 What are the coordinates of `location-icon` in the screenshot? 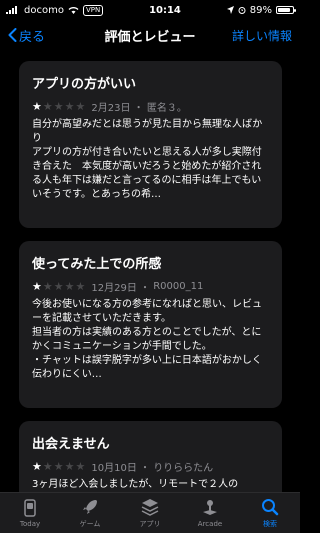 It's located at (230, 10).